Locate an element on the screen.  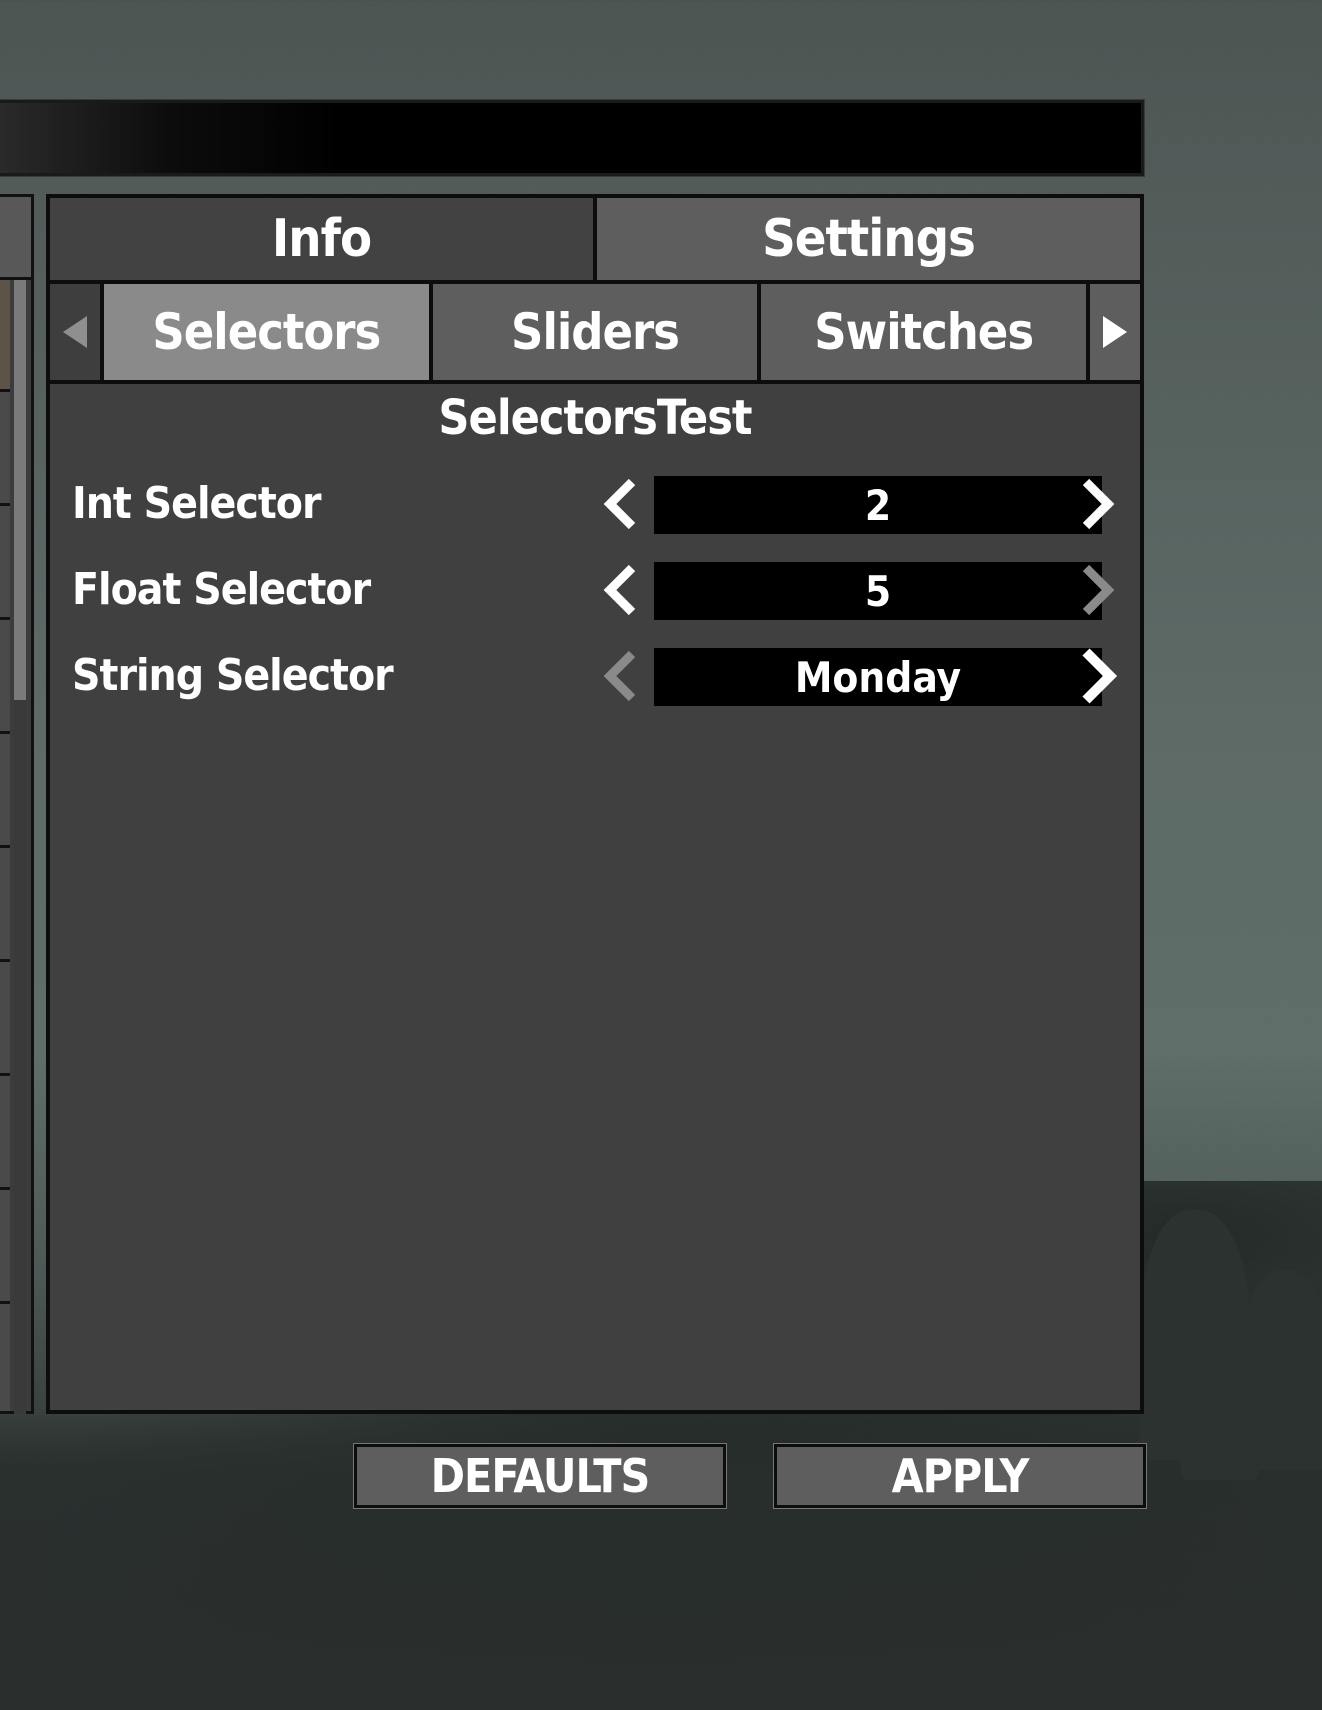
tab-sliders: Sliders is located at coordinates (593, 332).